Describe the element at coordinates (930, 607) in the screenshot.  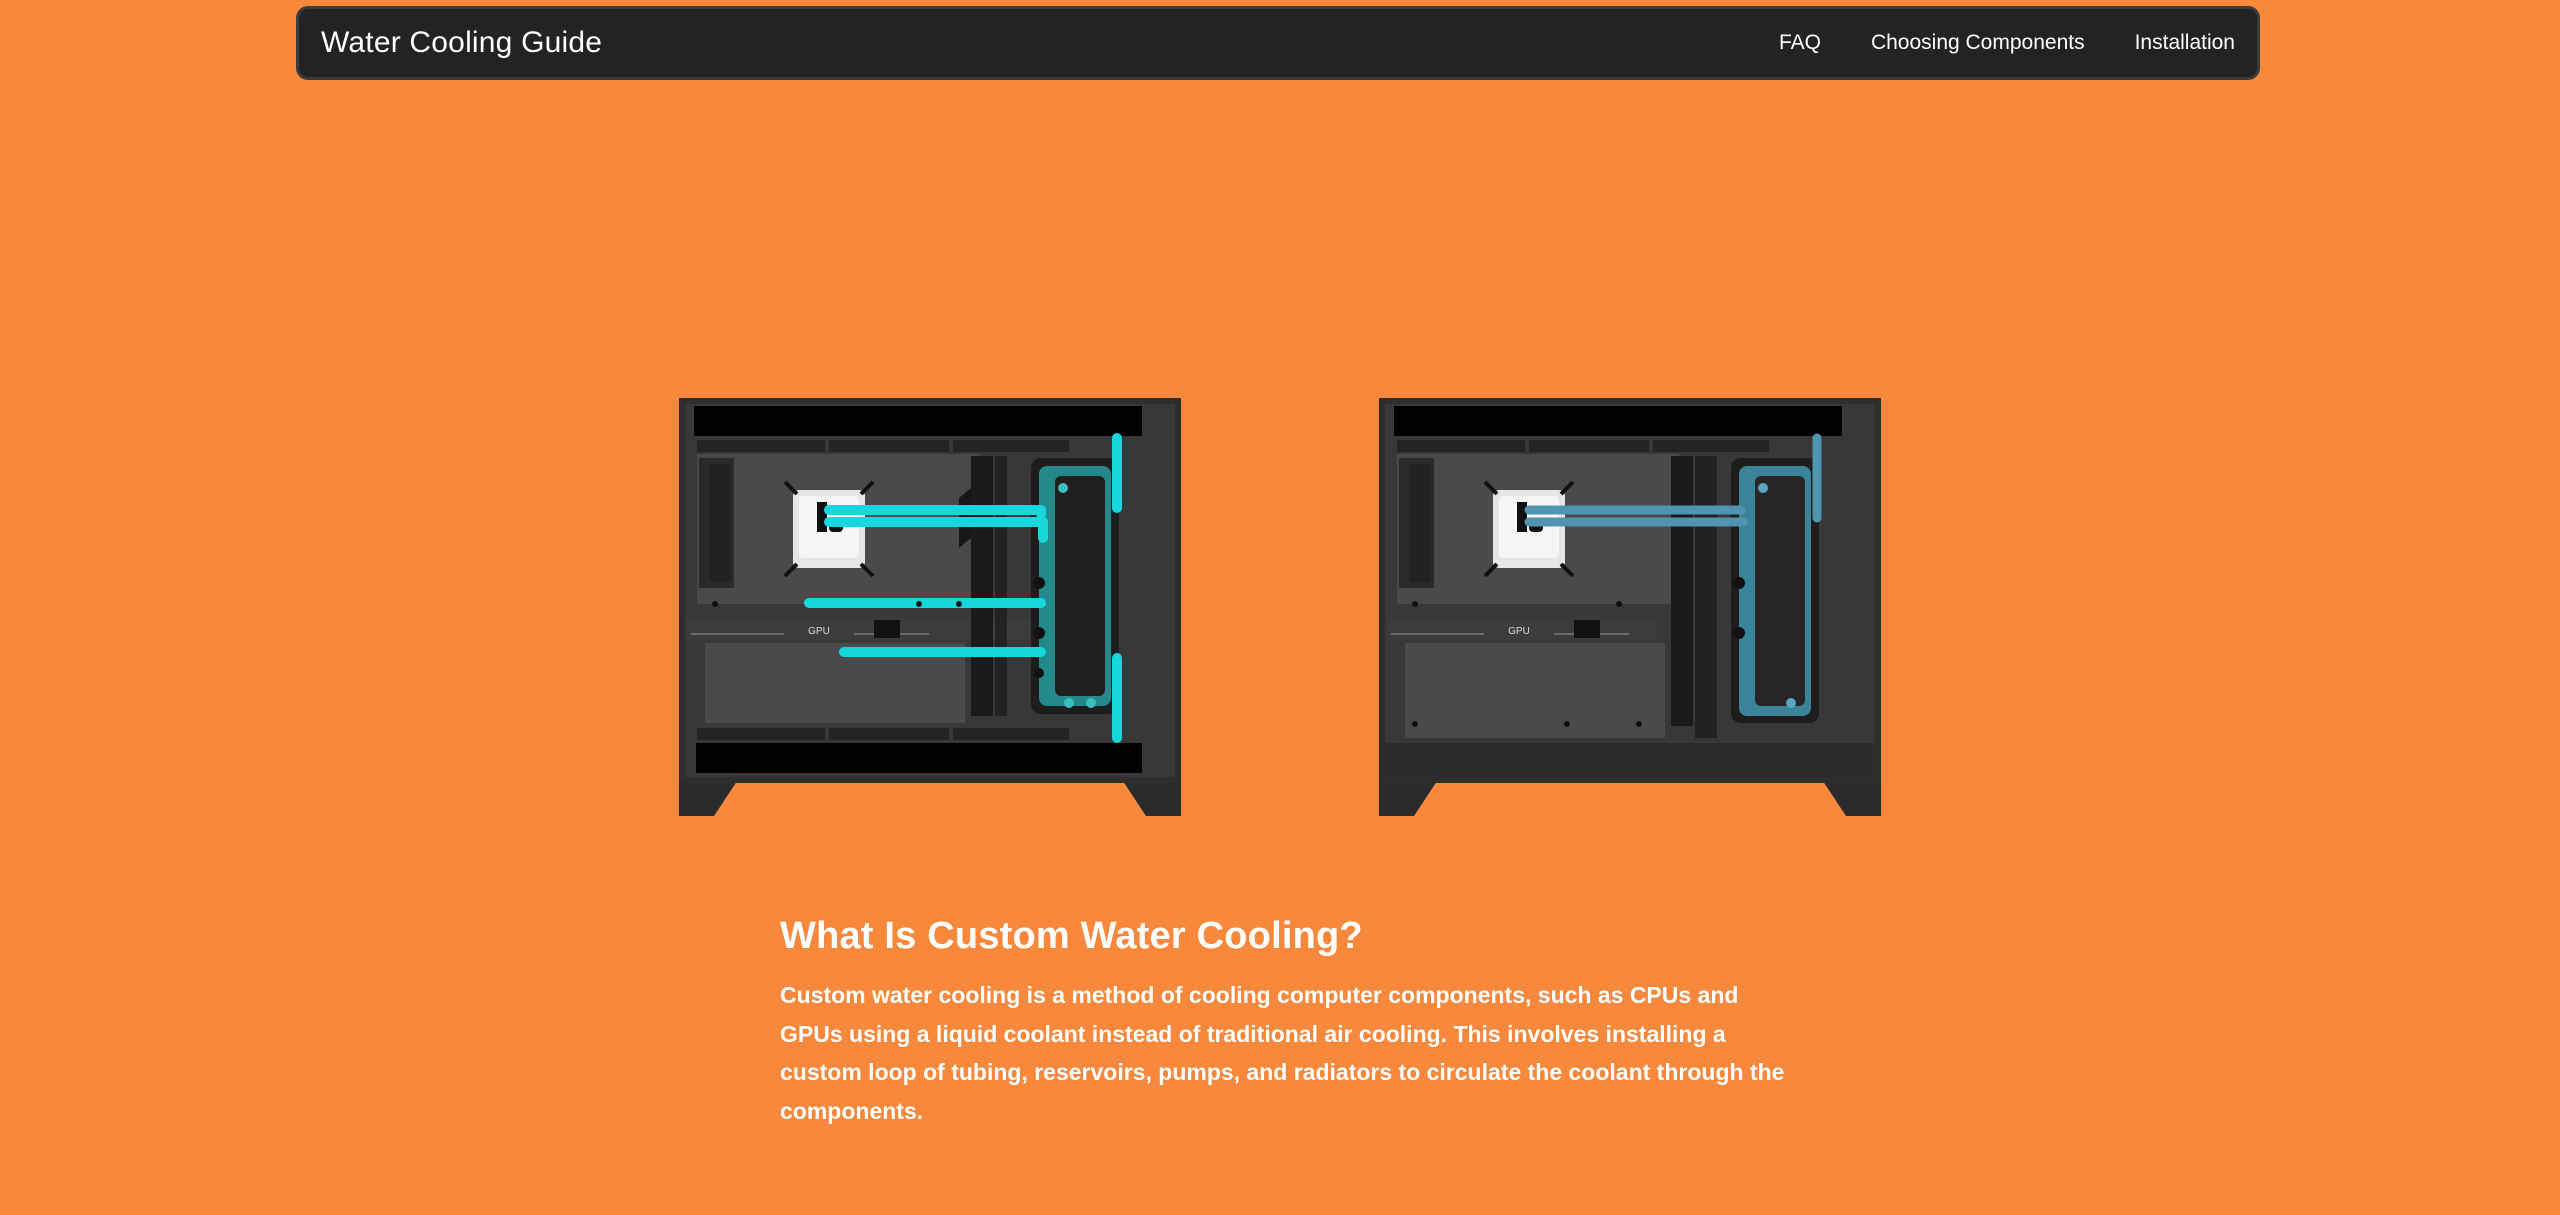
I see `pc-case-bright-coolant-image: GPU` at that location.